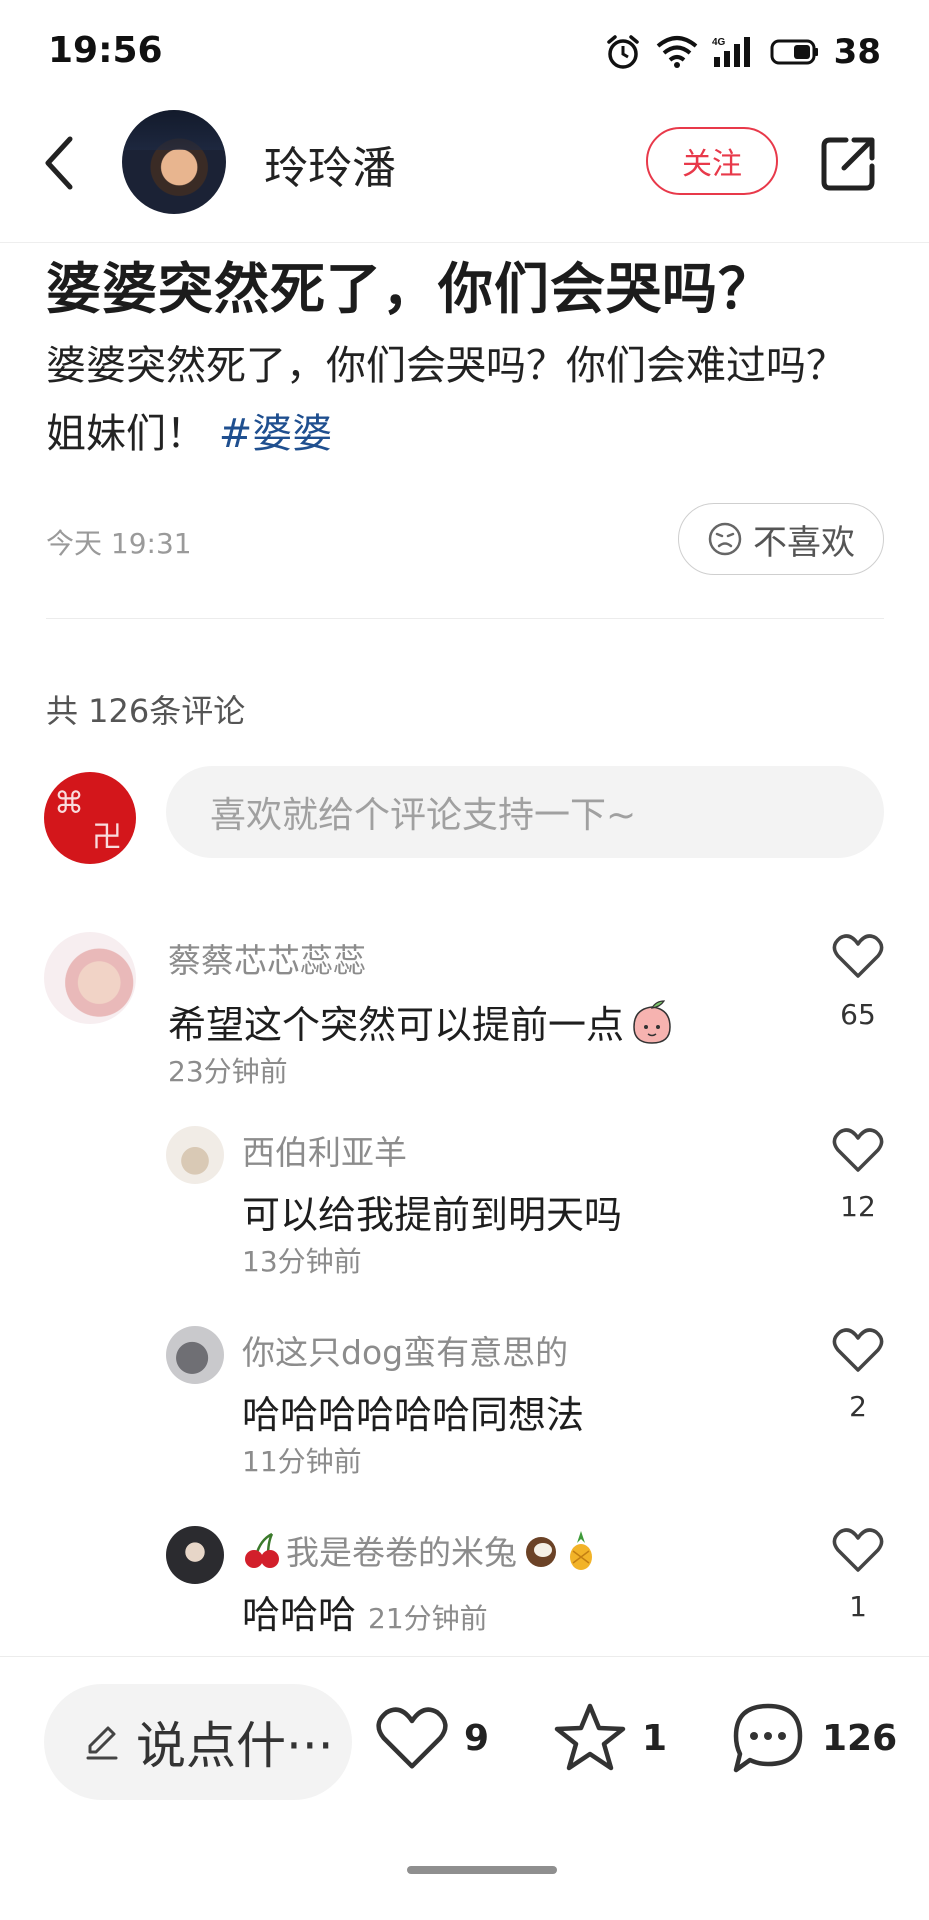 Image resolution: width=929 pixels, height=1920 pixels. Describe the element at coordinates (719, 42) in the screenshot. I see `svg-text: 4G` at that location.